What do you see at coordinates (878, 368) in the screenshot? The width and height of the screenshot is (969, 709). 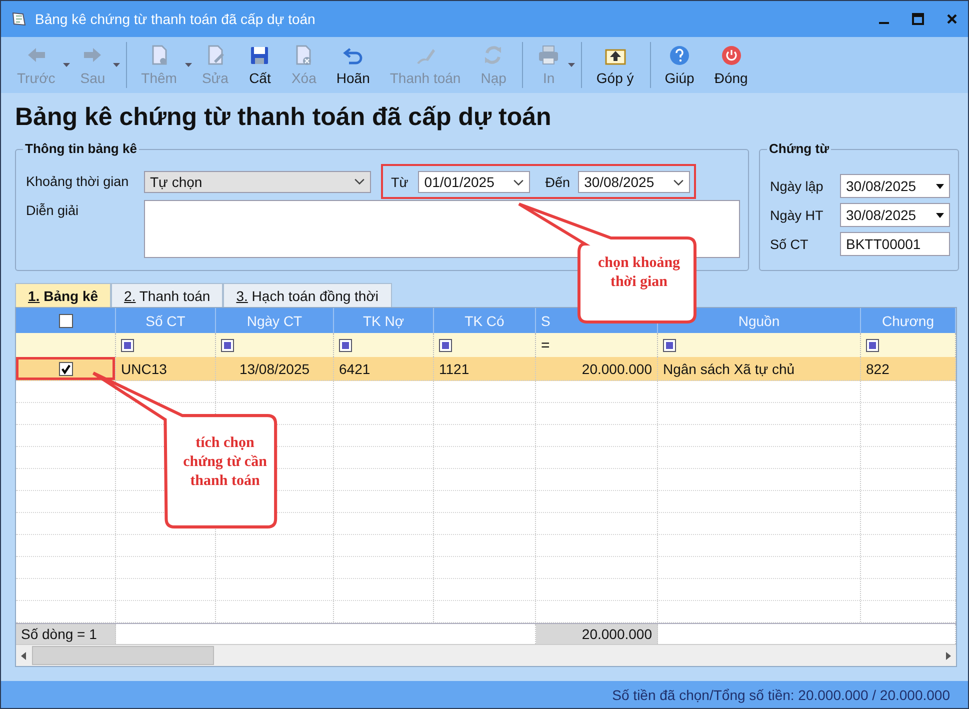 I see `table-cell: 822` at bounding box center [878, 368].